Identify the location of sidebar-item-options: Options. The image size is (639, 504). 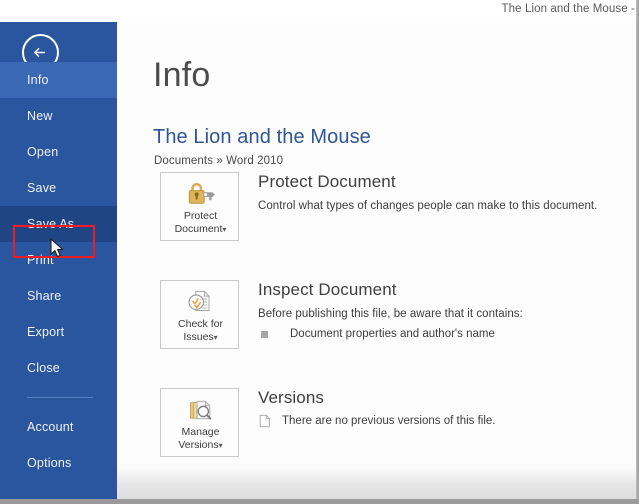
(58, 463).